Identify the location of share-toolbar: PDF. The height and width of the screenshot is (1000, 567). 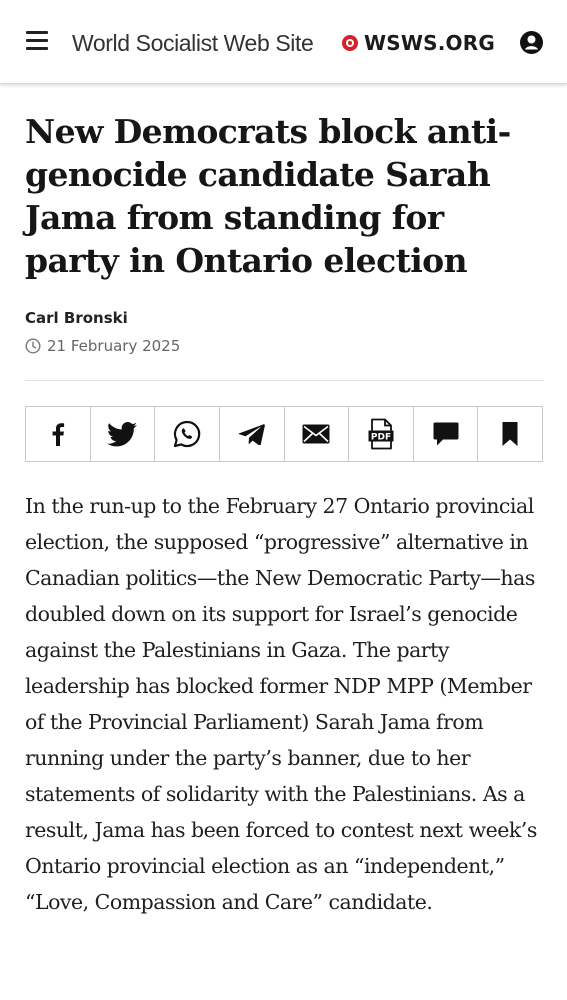
(284, 434).